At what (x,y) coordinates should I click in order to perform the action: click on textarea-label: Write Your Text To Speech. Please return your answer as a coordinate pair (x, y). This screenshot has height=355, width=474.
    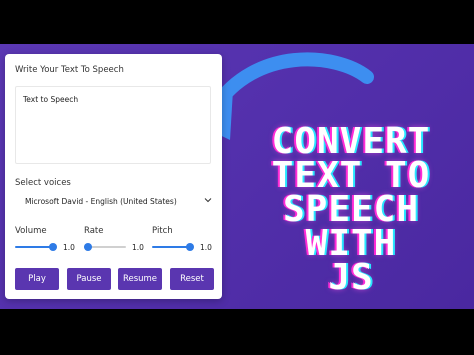
    Looking at the image, I should click on (69, 70).